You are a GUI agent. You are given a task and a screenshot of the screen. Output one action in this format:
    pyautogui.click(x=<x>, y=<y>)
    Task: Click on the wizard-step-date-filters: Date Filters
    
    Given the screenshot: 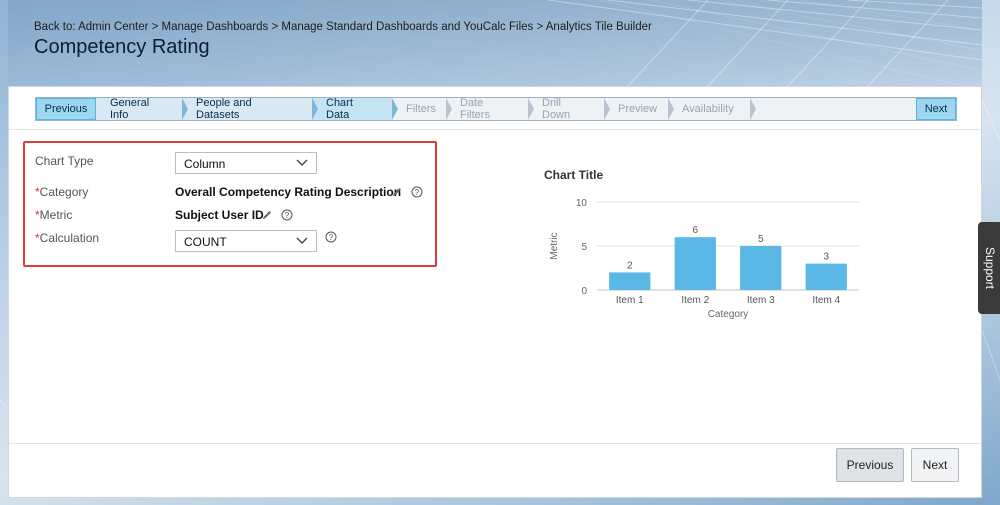 What is the action you would take?
    pyautogui.click(x=490, y=109)
    